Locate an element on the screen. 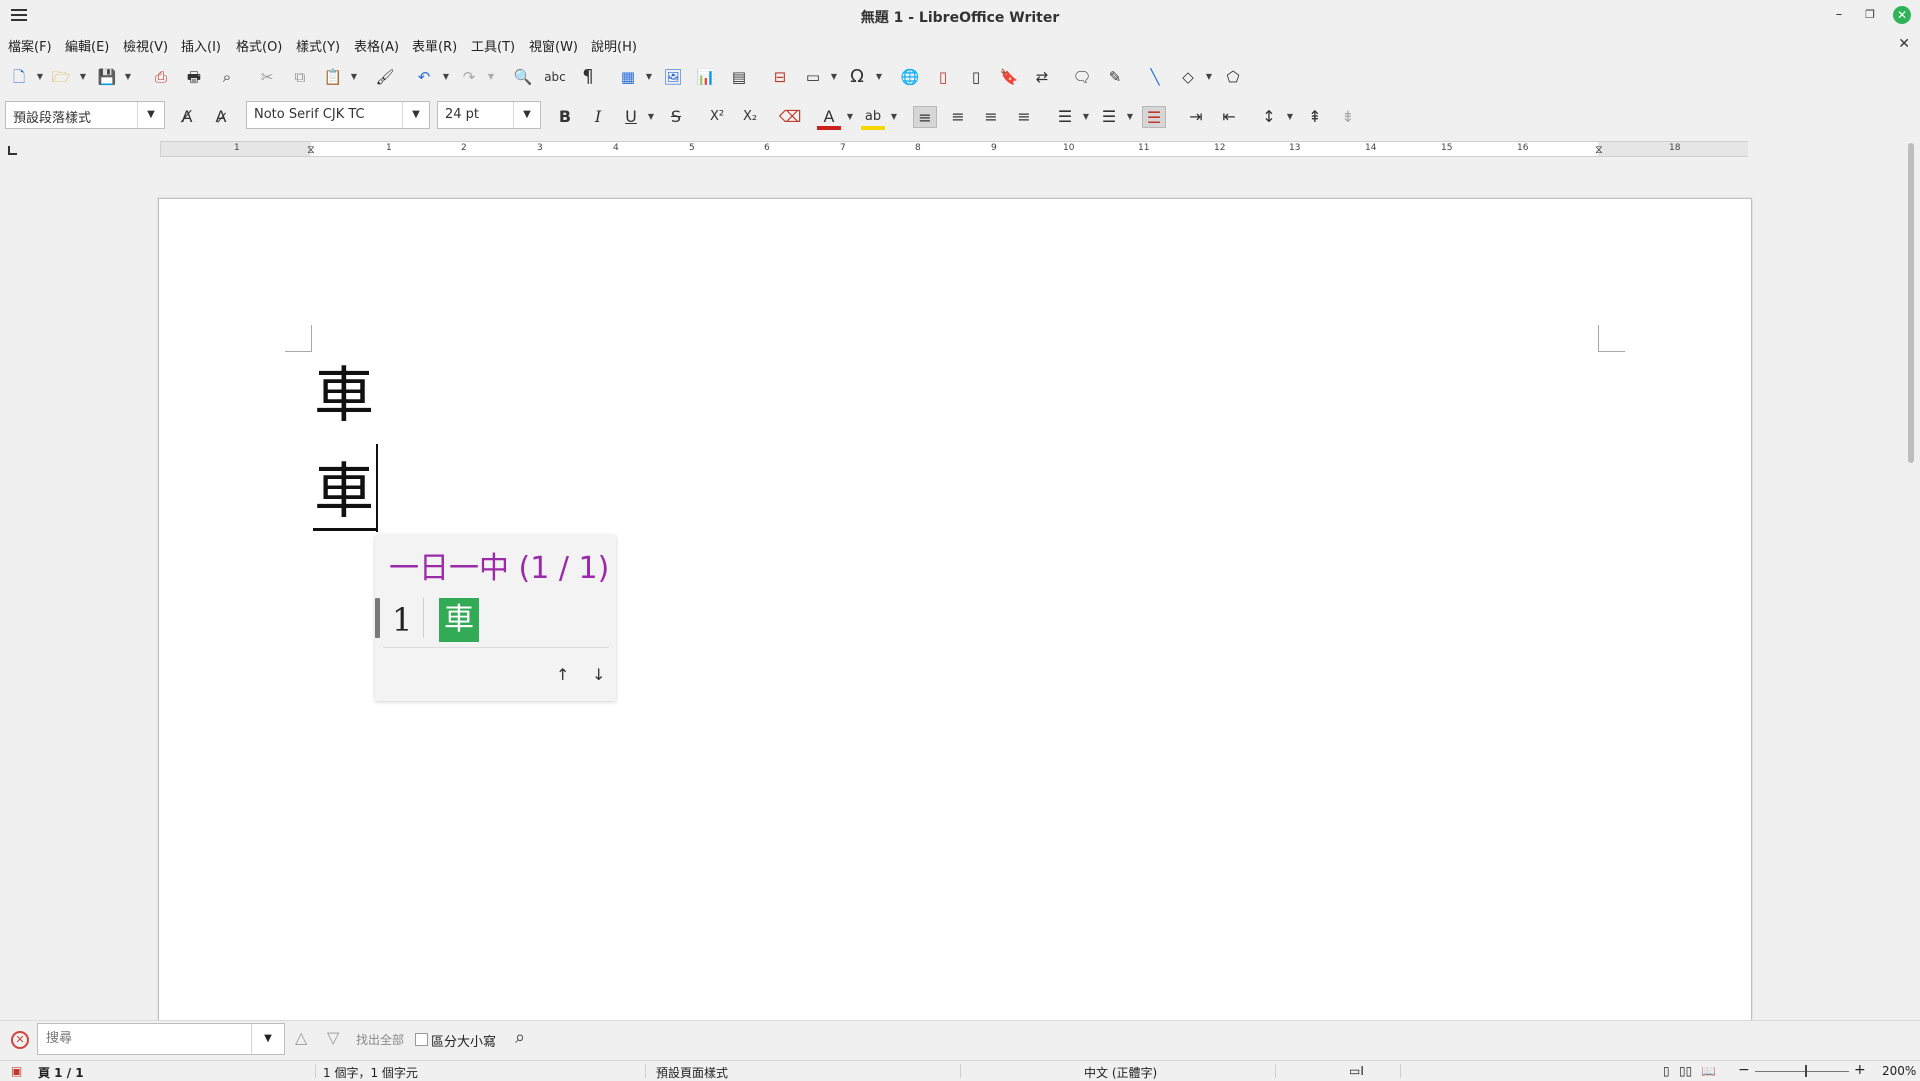 This screenshot has height=1081, width=1920. find-all-button: 找出全部 is located at coordinates (380, 1039).